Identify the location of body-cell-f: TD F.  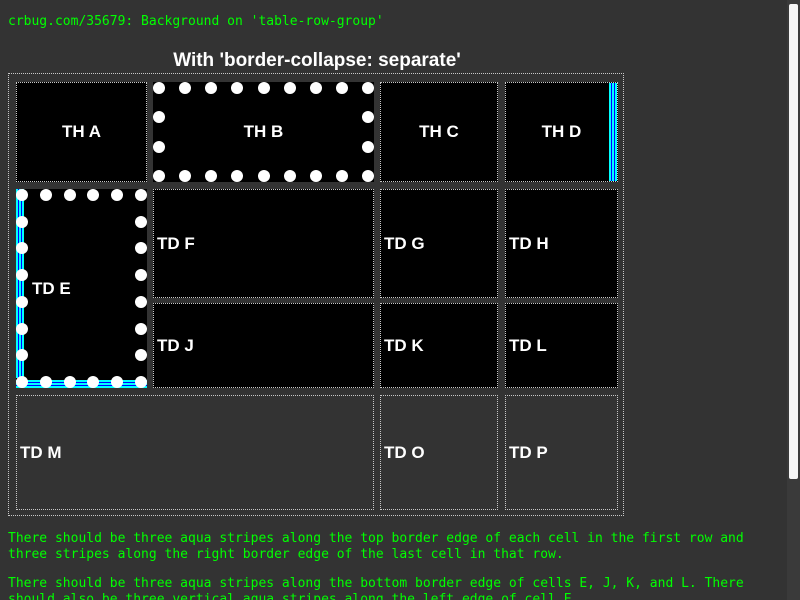
(263, 243).